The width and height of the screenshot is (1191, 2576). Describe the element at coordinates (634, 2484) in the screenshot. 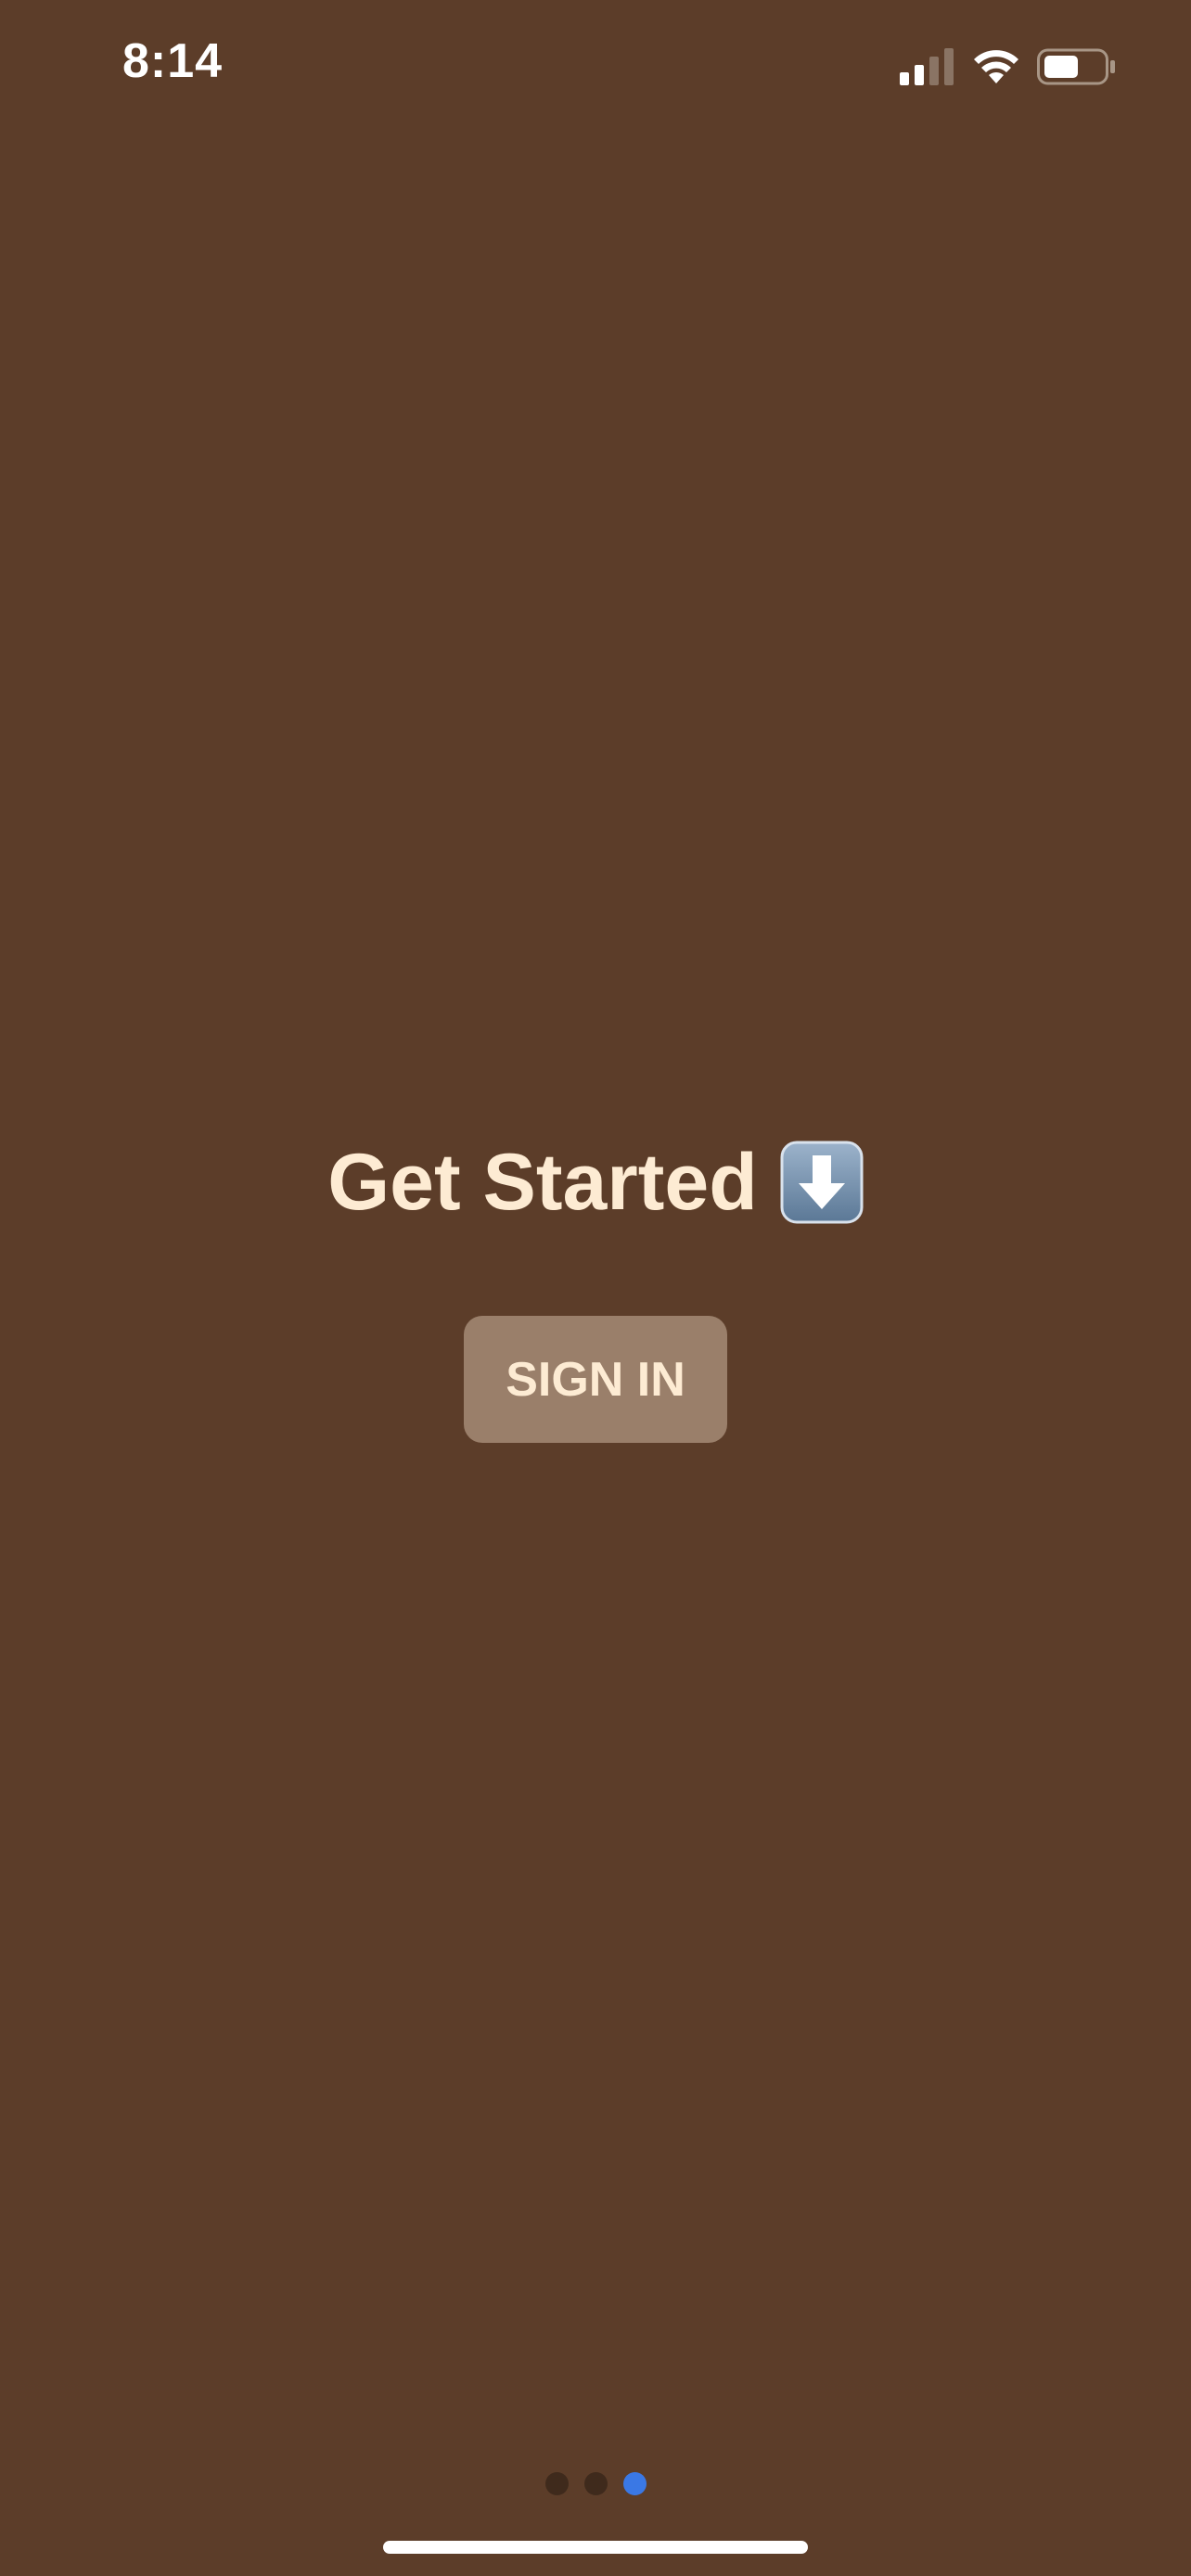

I see `page-dot-3-active` at that location.